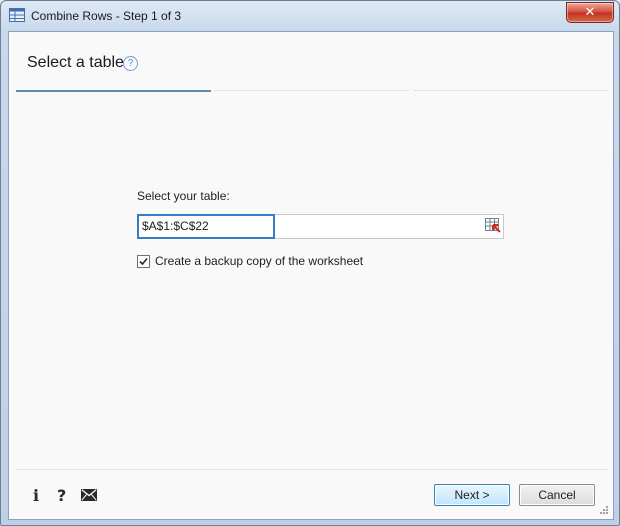  I want to click on title-bar: Combine Rows - Step 1 of 3 ✕, so click(310, 16).